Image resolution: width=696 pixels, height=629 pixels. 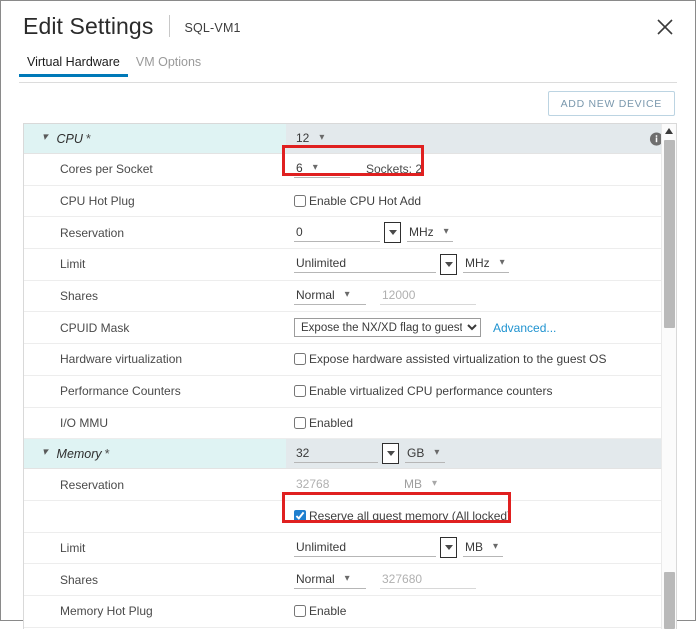 I want to click on row-memory-hot-plug: Memory Hot Plug Enable, so click(x=350, y=612).